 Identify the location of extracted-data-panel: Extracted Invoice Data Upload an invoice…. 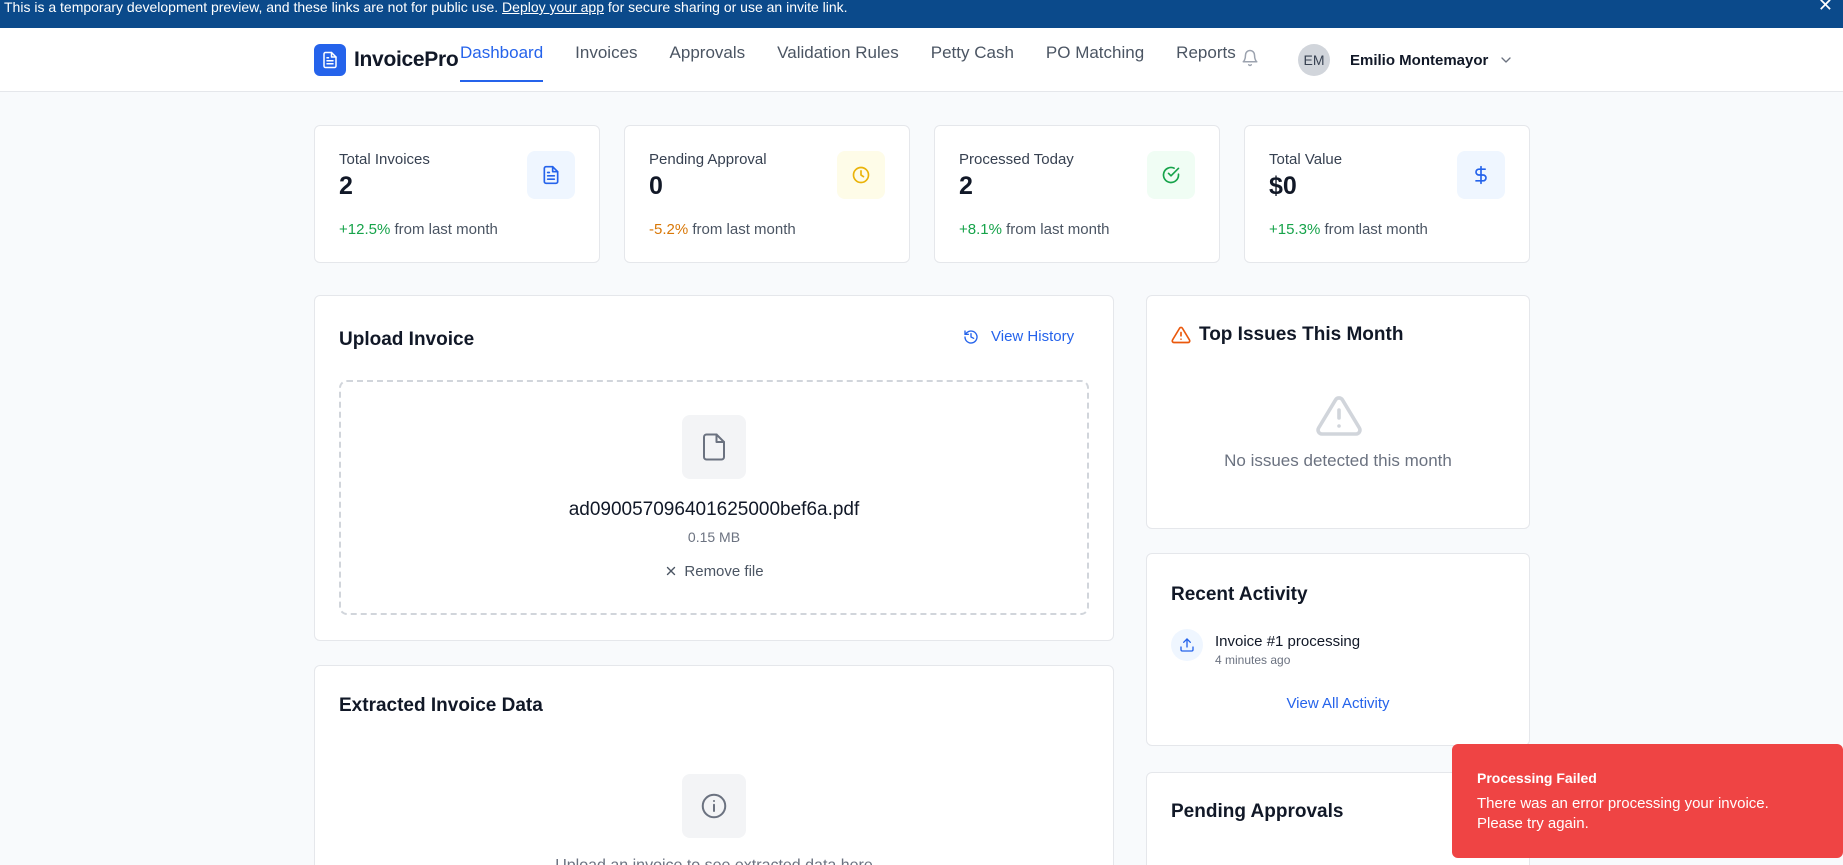
(714, 765).